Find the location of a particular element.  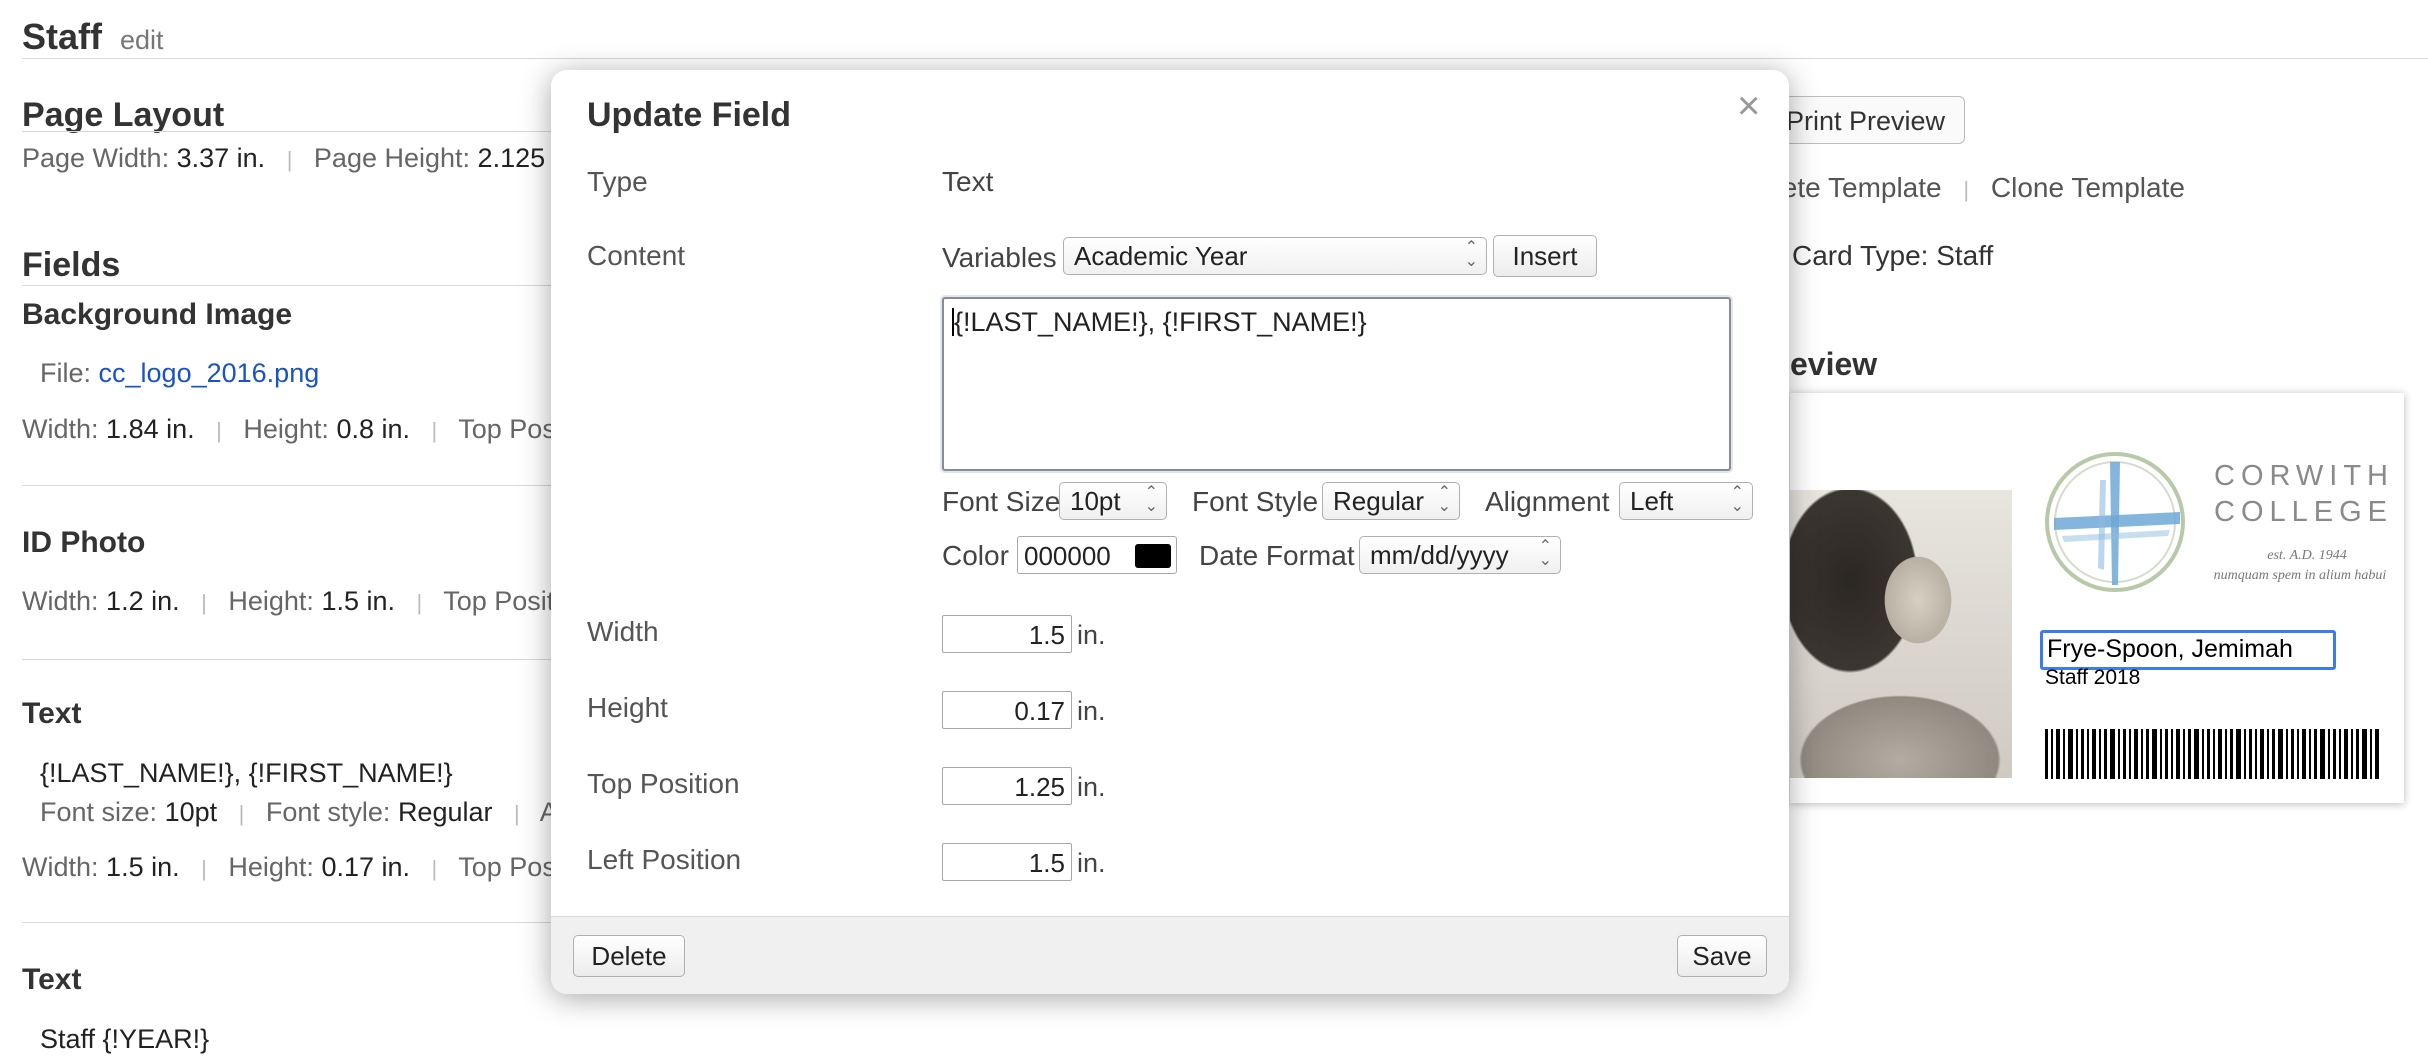

college-motto: numquam spem in alium habui is located at coordinates (2300, 575).